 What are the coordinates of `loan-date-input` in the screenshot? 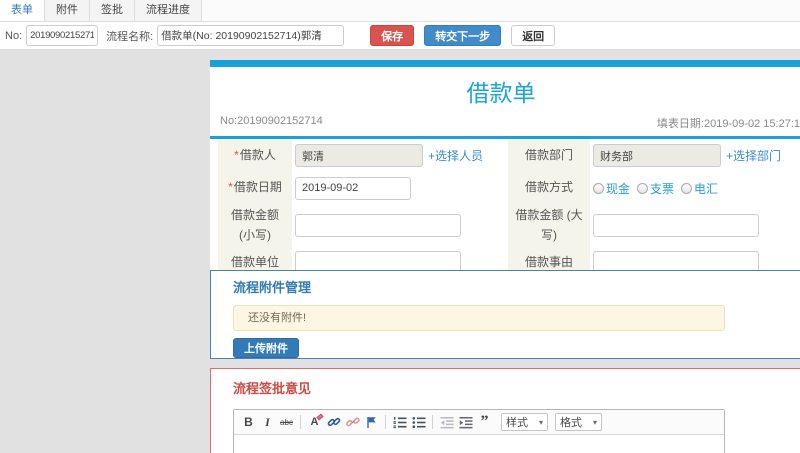 It's located at (353, 188).